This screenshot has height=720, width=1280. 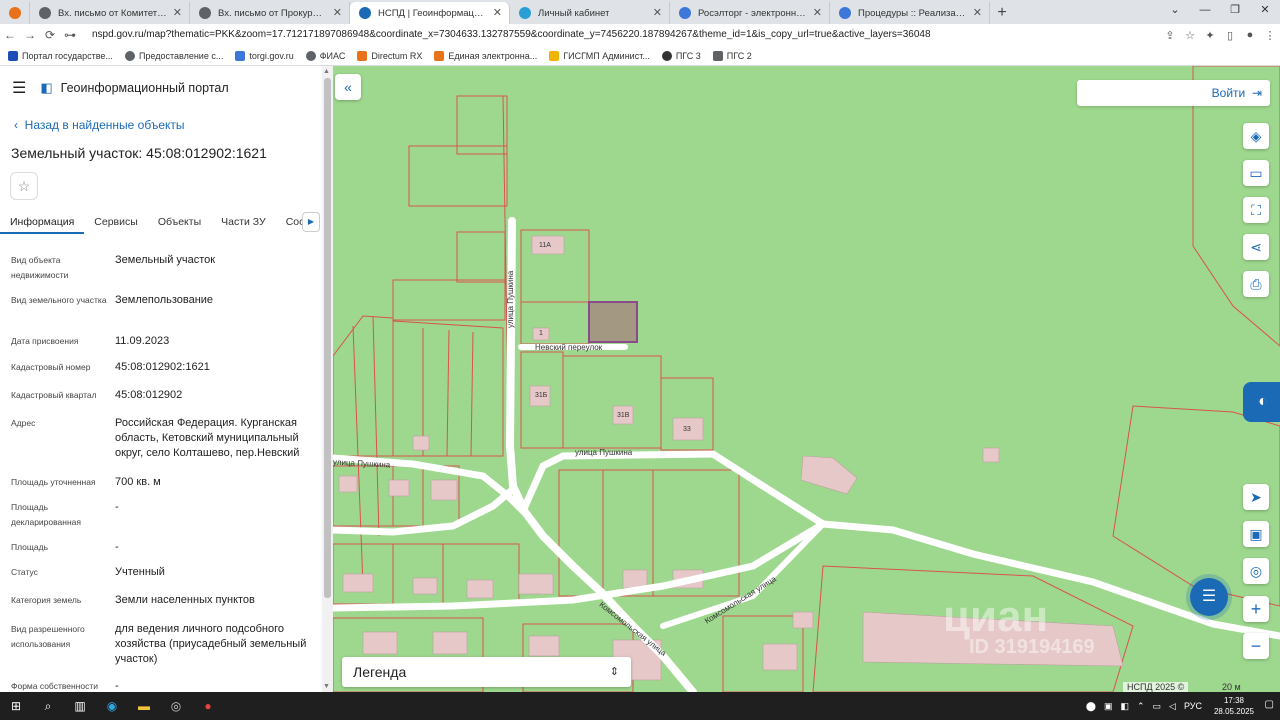 I want to click on tray-app-icon: ⬤, so click(x=1091, y=706).